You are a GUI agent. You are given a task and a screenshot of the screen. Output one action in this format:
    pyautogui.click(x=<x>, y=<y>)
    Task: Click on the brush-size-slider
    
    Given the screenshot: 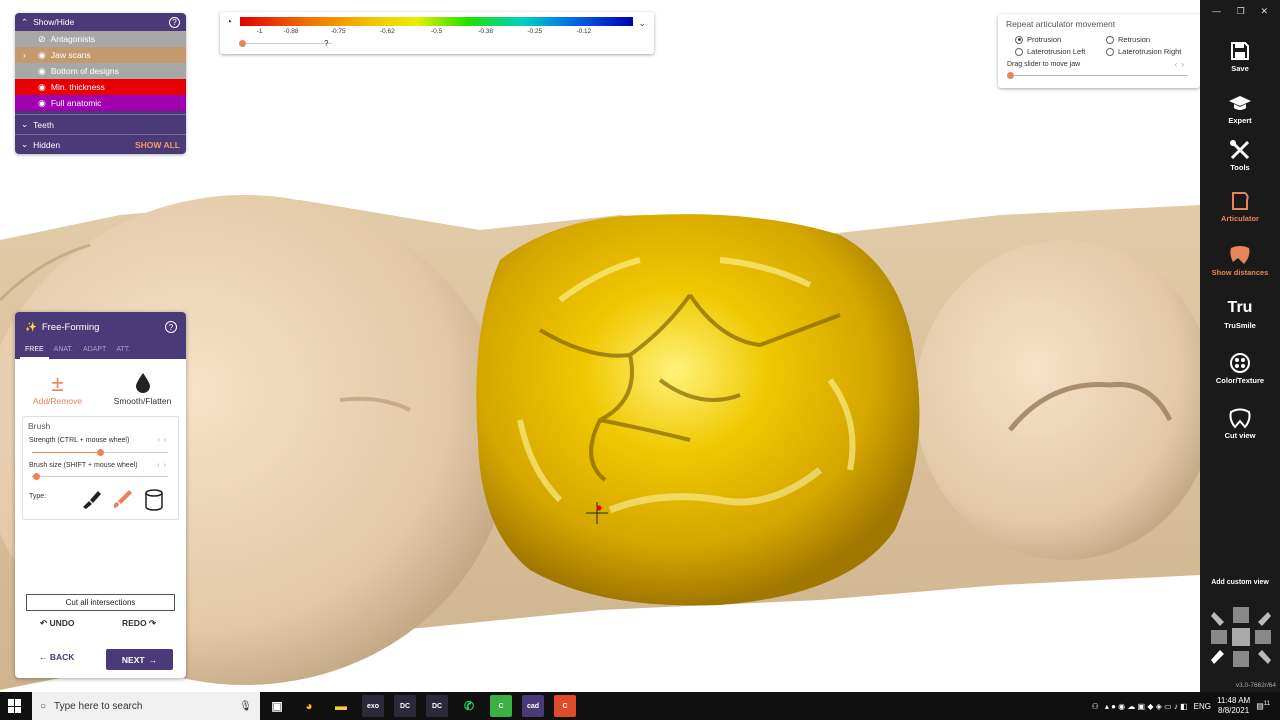 What is the action you would take?
    pyautogui.click(x=100, y=476)
    